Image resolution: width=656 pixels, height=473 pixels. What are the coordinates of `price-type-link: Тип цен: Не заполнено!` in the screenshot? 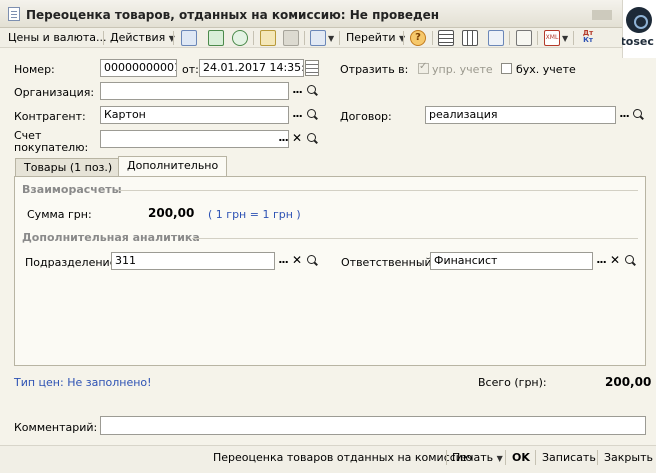 It's located at (83, 382).